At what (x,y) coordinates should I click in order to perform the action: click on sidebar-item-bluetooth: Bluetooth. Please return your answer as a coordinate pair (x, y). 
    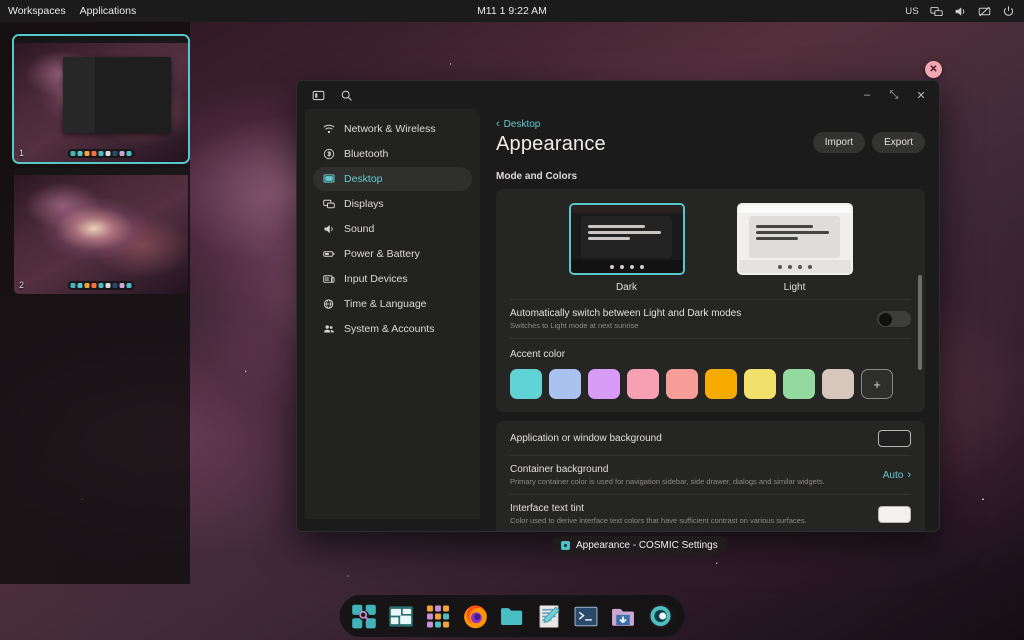
    Looking at the image, I should click on (392, 154).